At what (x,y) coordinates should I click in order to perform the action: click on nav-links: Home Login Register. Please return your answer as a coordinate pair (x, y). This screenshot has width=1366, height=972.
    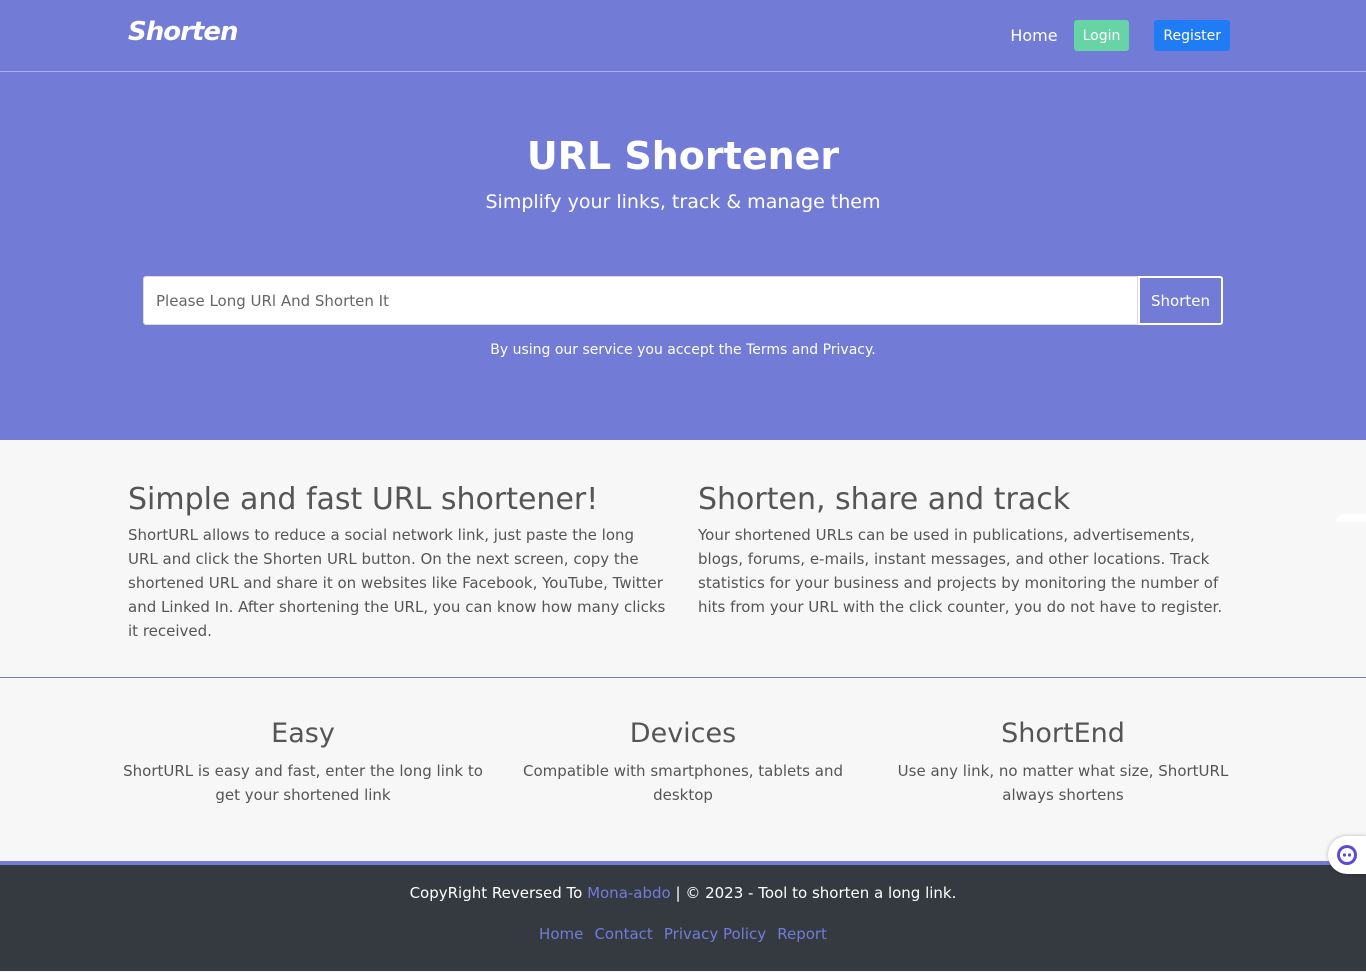
    Looking at the image, I should click on (1120, 35).